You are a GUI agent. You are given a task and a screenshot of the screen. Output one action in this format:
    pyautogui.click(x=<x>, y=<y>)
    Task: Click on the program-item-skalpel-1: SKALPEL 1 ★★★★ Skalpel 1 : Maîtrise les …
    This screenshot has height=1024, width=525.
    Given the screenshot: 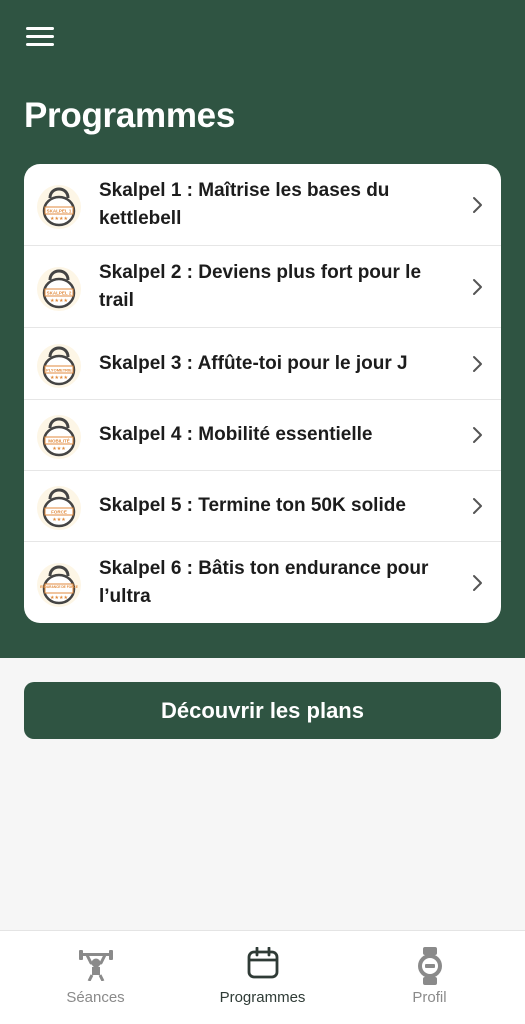 What is the action you would take?
    pyautogui.click(x=262, y=205)
    